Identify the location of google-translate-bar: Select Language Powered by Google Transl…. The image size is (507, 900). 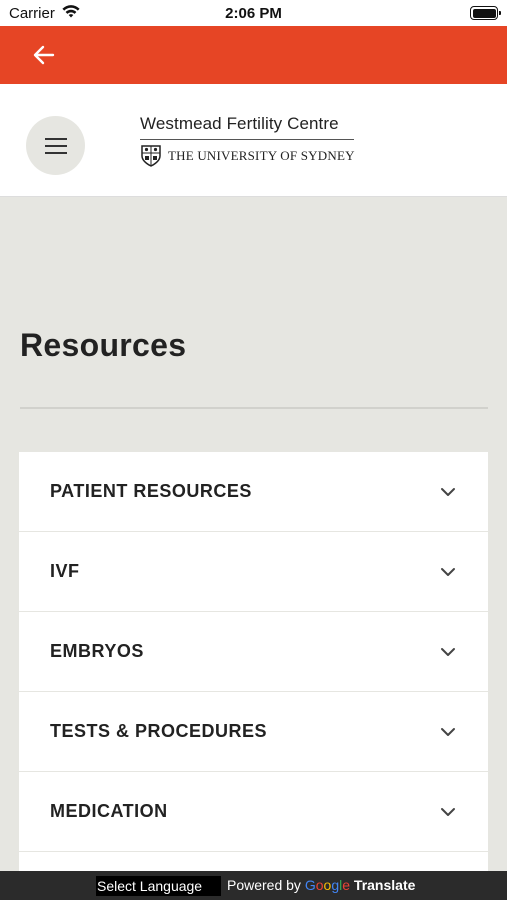
(253, 885).